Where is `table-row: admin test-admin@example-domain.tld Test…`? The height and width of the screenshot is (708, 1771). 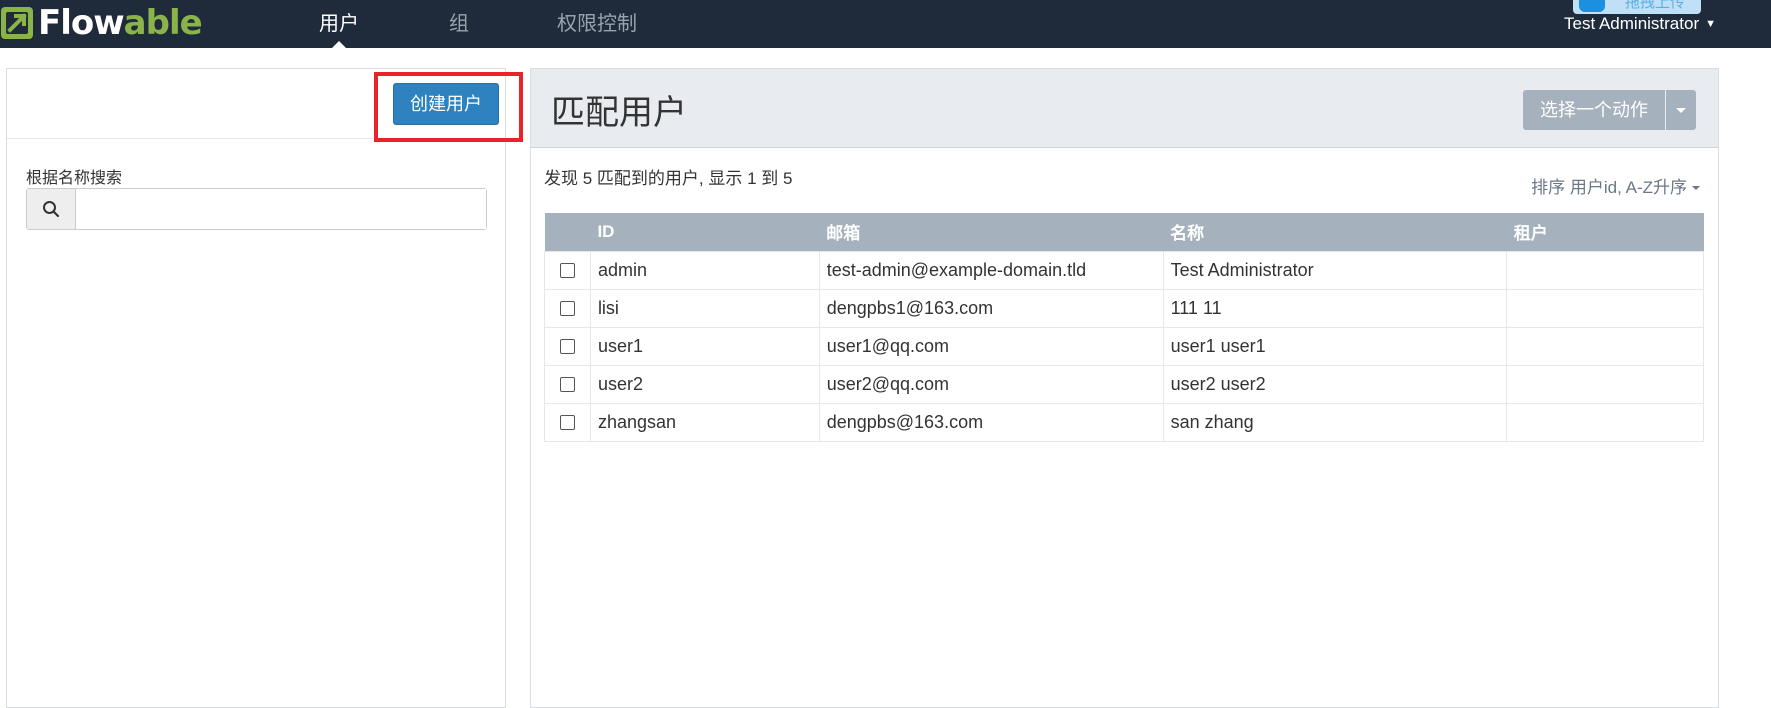
table-row: admin test-admin@example-domain.tld Test… is located at coordinates (1124, 270).